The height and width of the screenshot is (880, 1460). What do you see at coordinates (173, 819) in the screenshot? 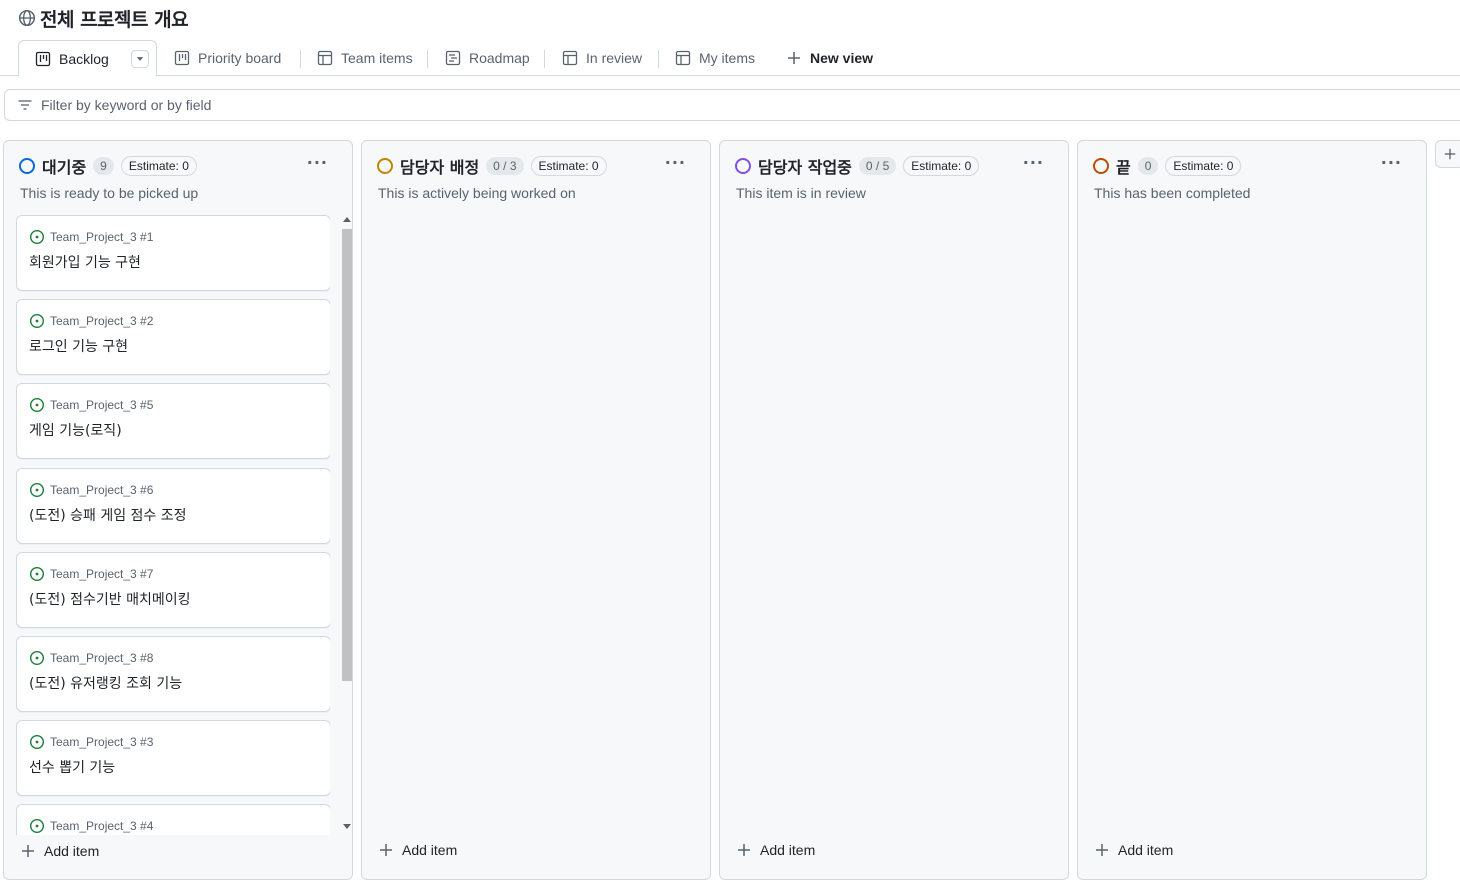
I see `issue-card: Team_Project_3 #4` at bounding box center [173, 819].